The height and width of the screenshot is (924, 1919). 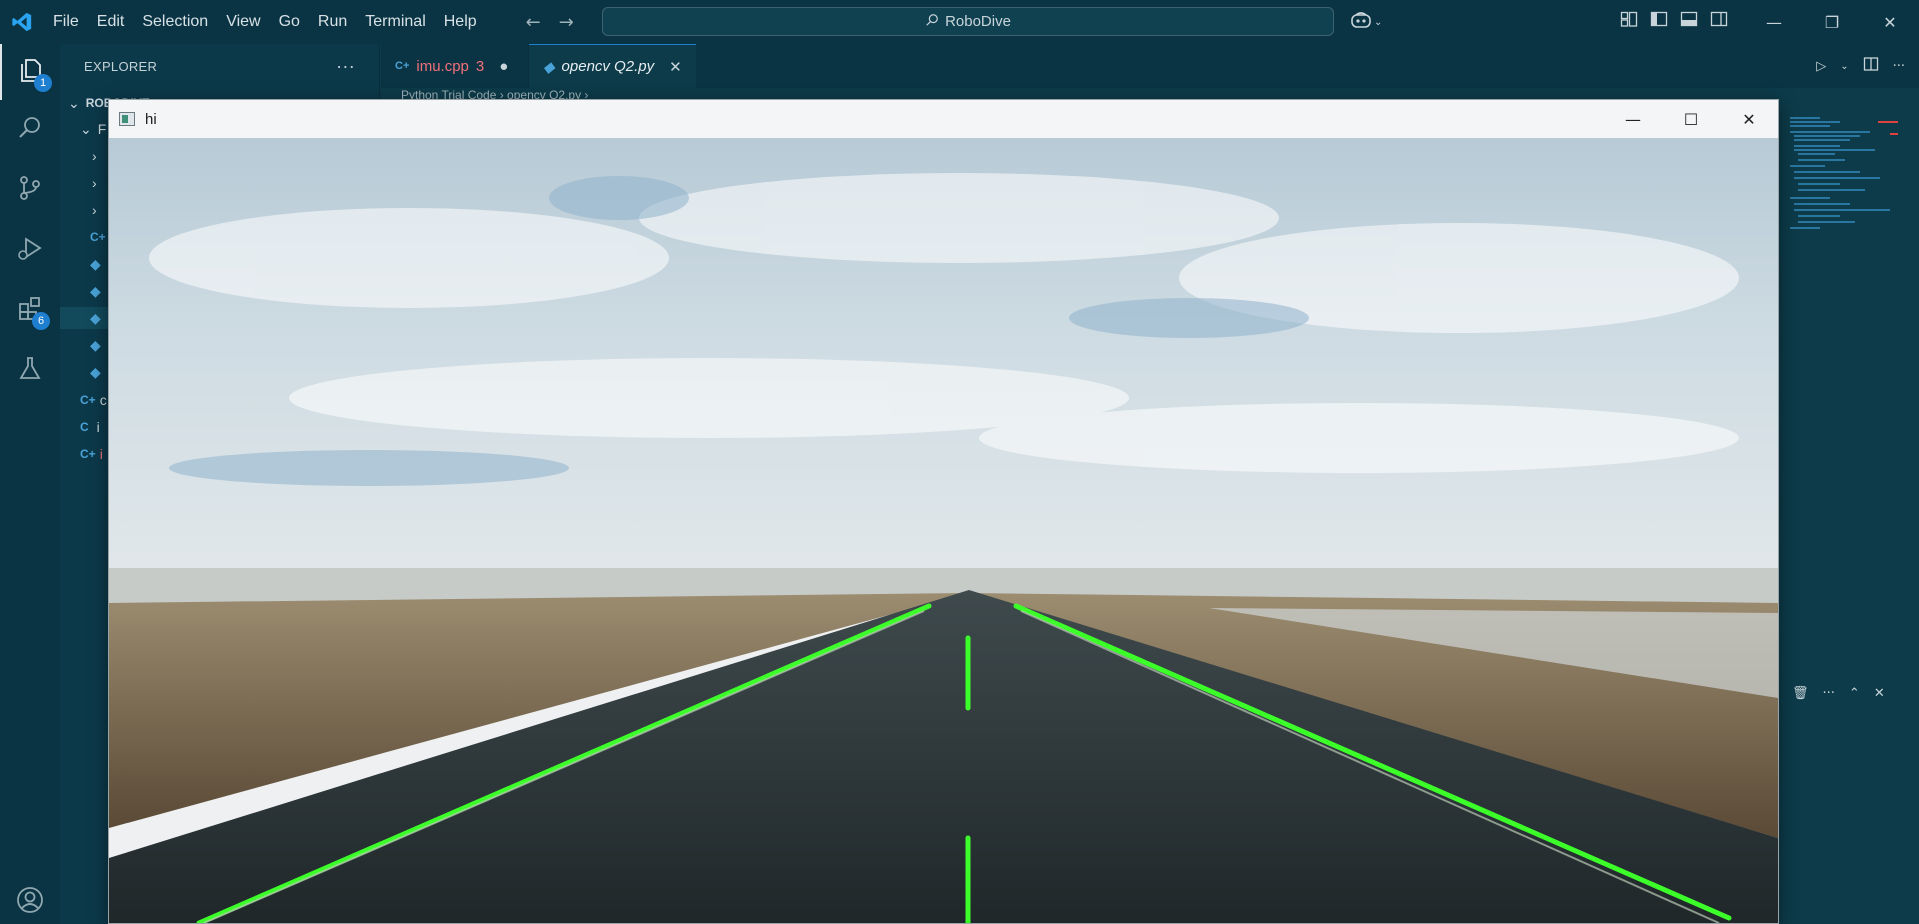 I want to click on tab-label: imu.cpp, so click(x=442, y=66).